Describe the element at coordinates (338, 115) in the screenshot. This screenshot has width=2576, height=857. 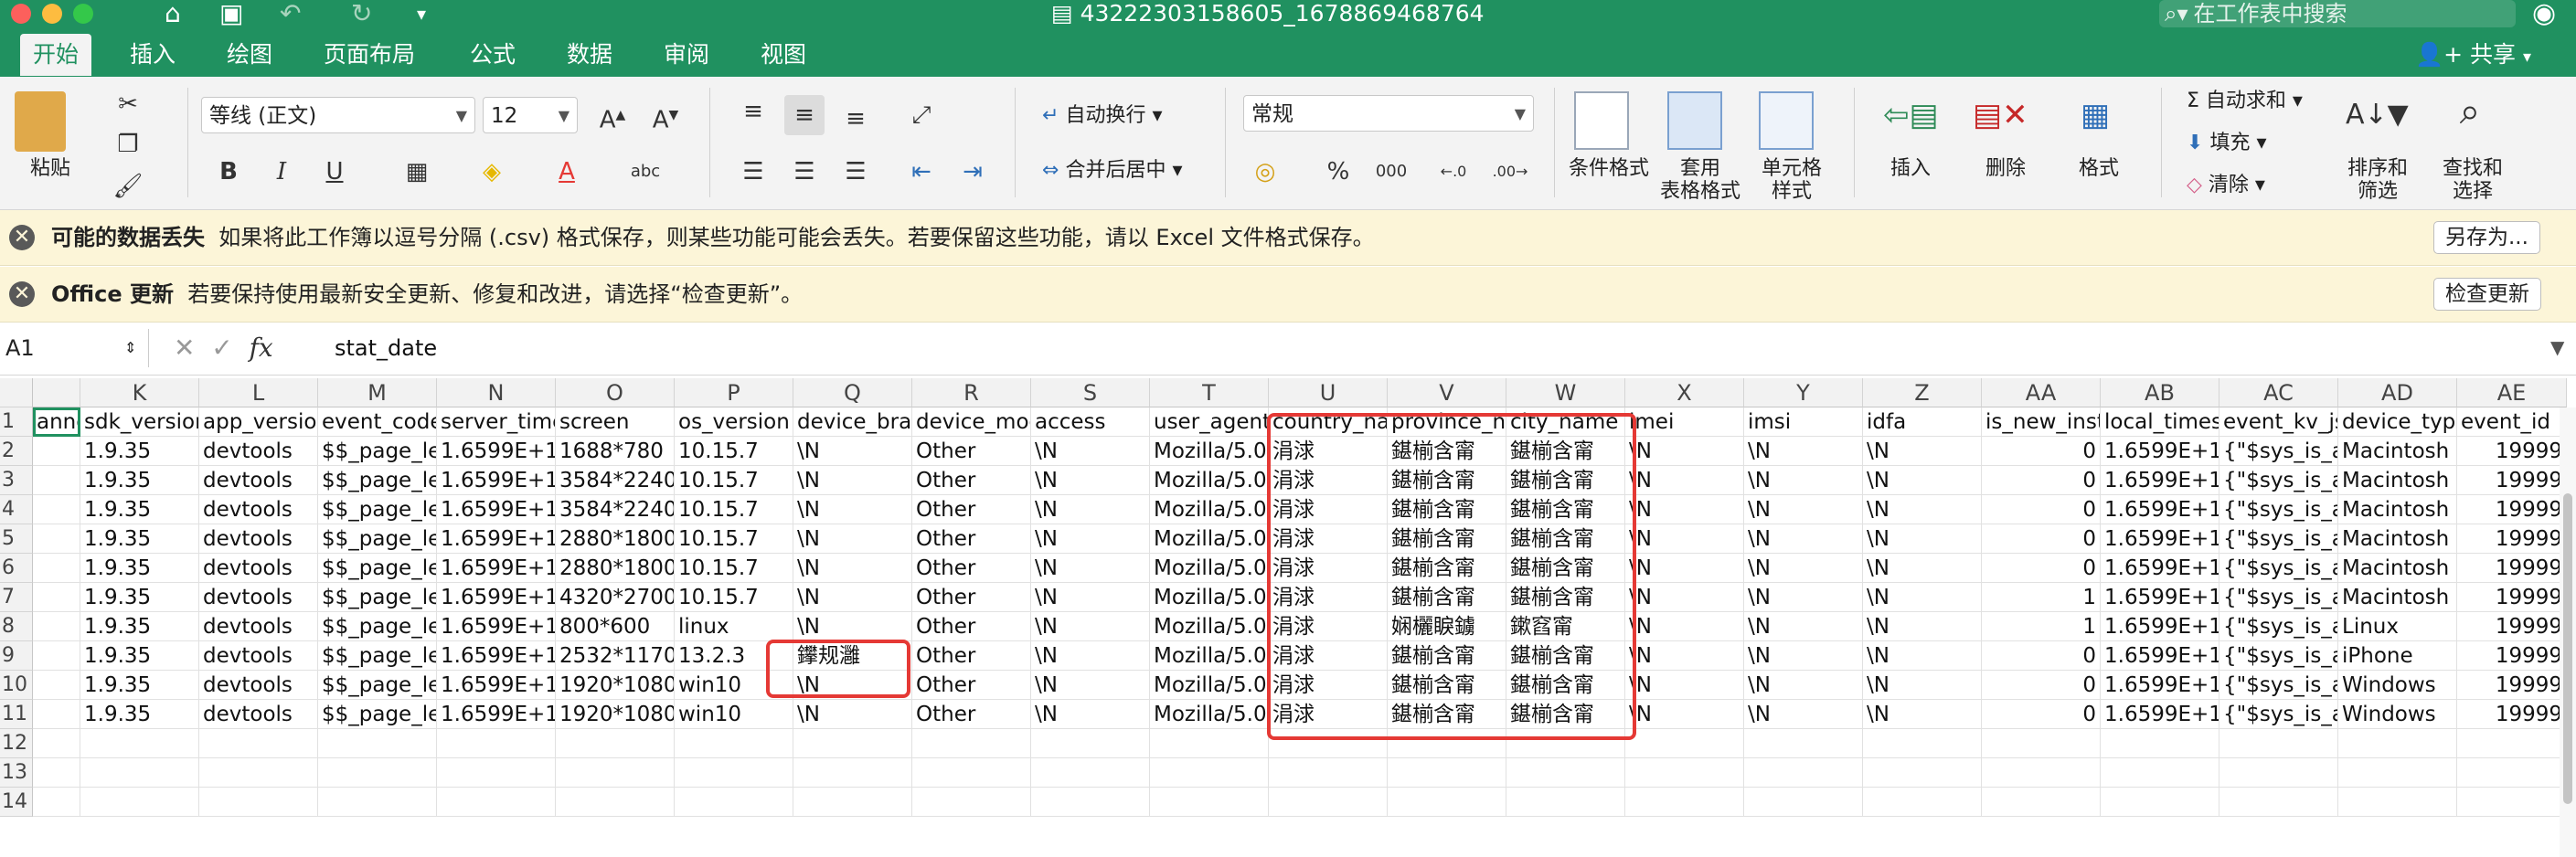
I see `font-name-select: 等线 (正文) ▼` at that location.